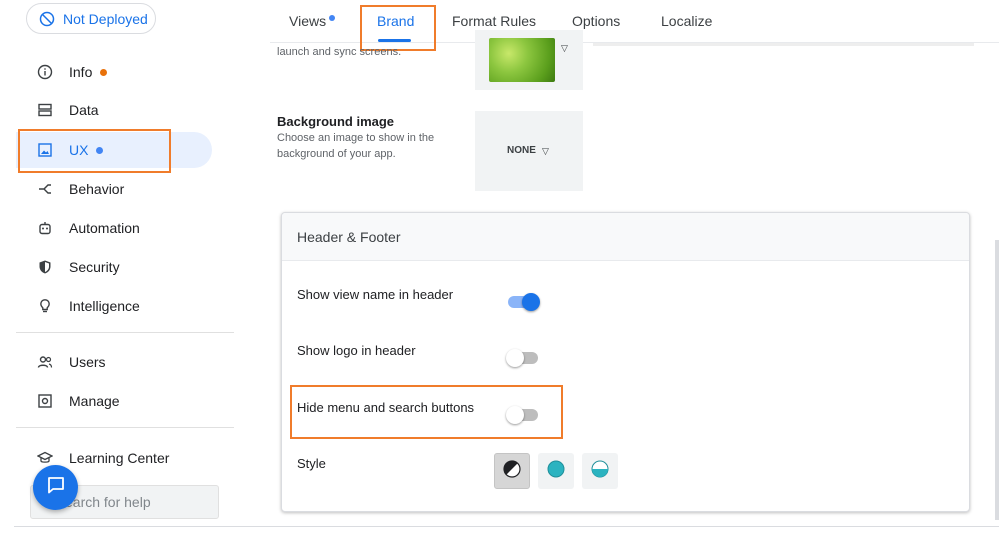 Image resolution: width=999 pixels, height=533 pixels. I want to click on show-logo-label: Show logo in header, so click(356, 350).